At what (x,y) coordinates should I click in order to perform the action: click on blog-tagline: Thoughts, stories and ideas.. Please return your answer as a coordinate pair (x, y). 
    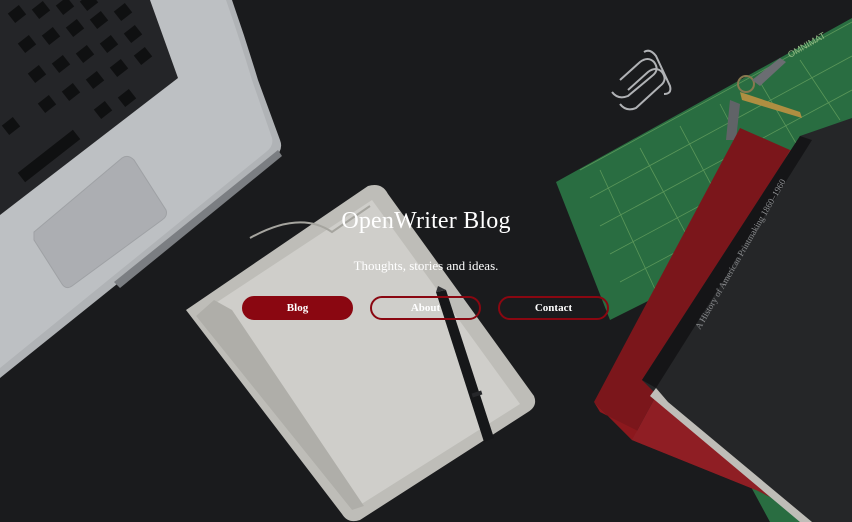
    Looking at the image, I should click on (426, 265).